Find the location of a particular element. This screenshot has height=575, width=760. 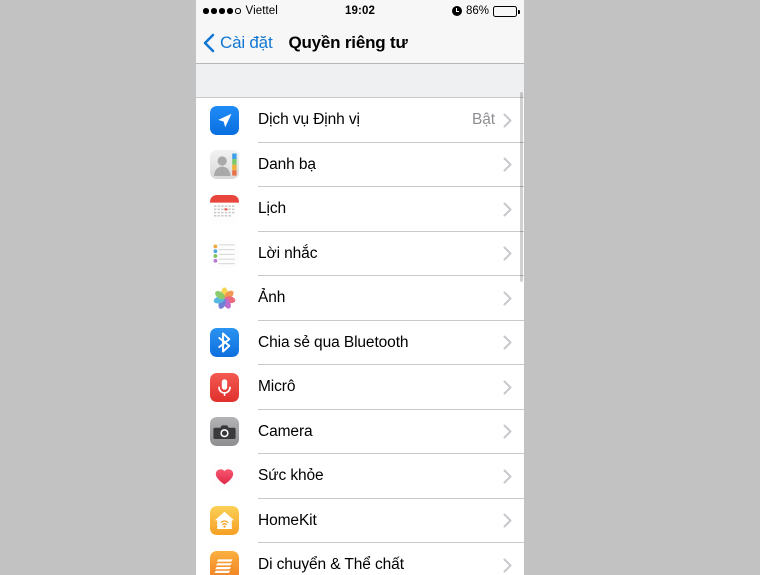

list-item: HomeKit is located at coordinates (360, 520).